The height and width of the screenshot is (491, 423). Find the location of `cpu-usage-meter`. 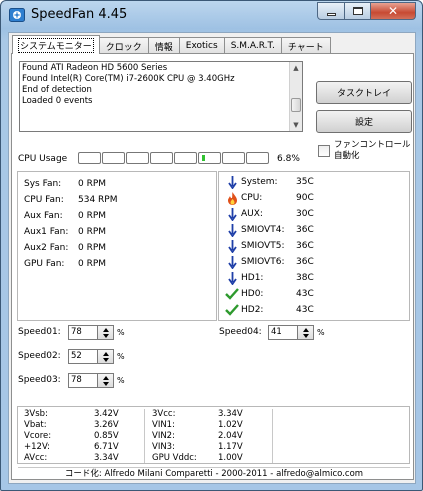

cpu-usage-meter is located at coordinates (174, 158).